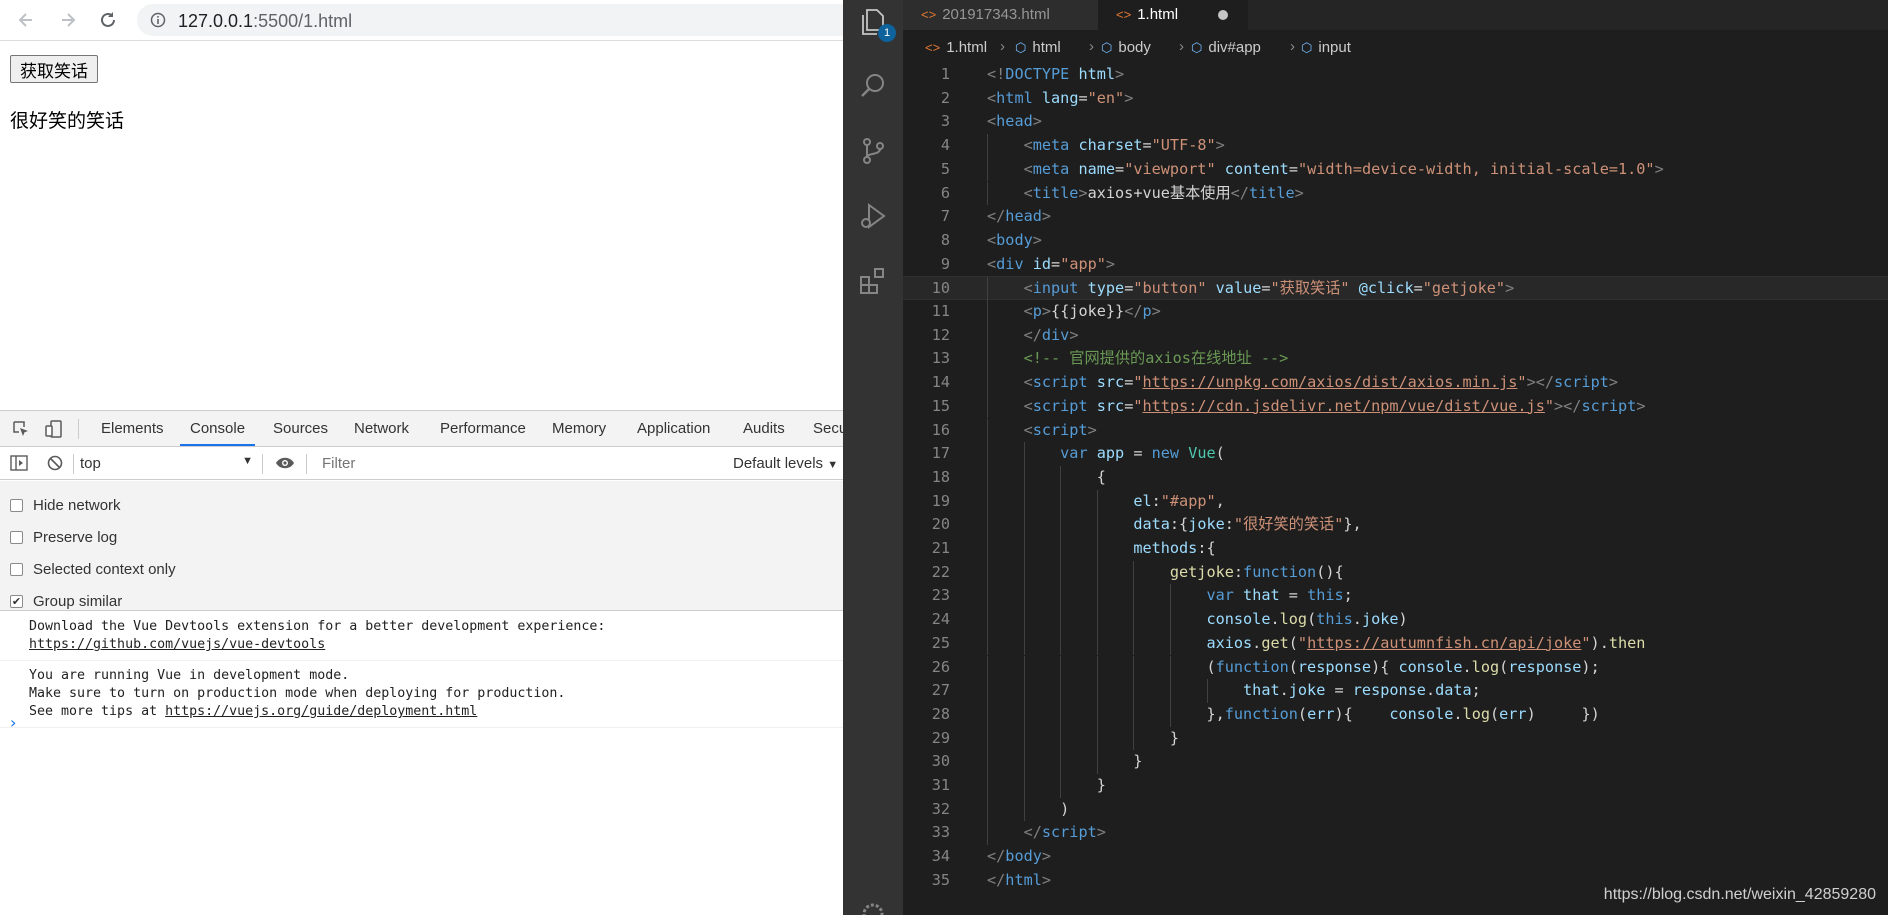 The width and height of the screenshot is (1888, 915). Describe the element at coordinates (1395, 454) in the screenshot. I see `code-line: 17 var app = new Vue(` at that location.